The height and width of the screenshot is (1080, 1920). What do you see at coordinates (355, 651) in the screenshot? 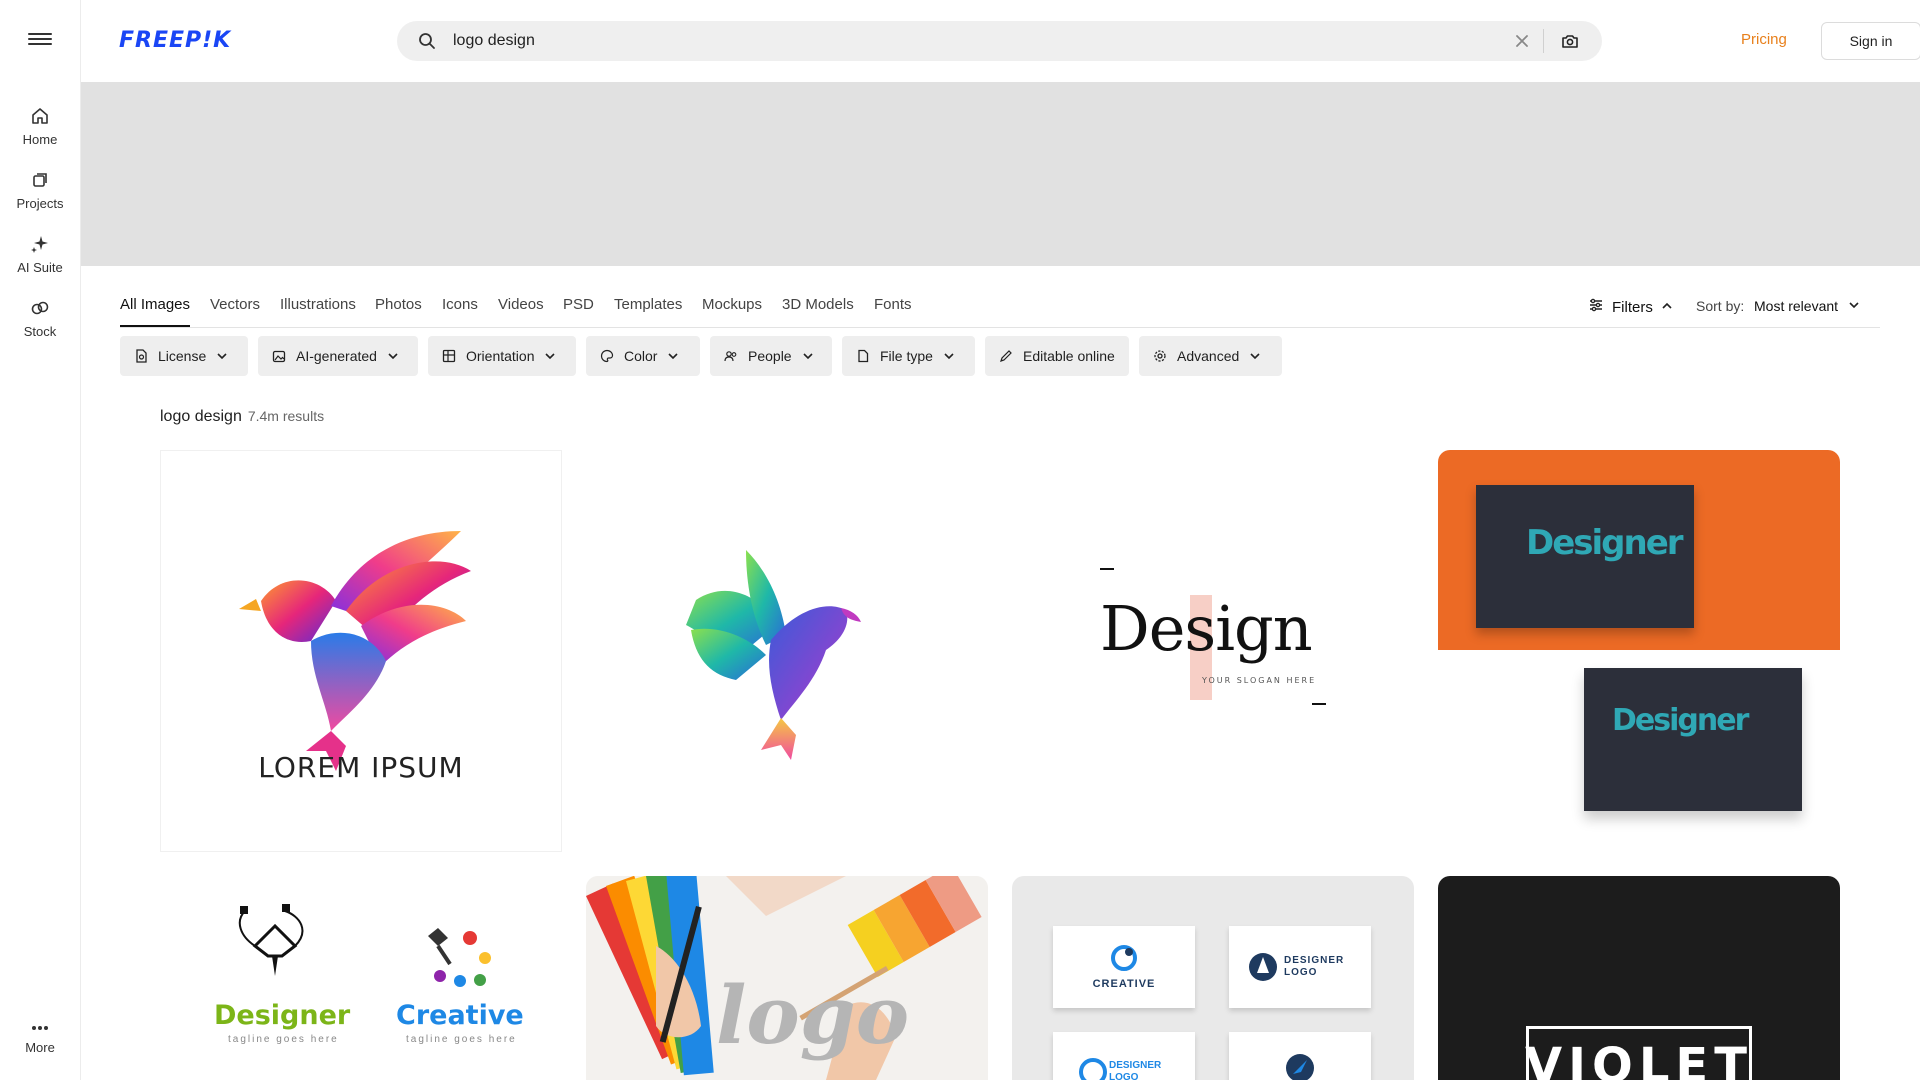
I see `bird-logo-image` at bounding box center [355, 651].